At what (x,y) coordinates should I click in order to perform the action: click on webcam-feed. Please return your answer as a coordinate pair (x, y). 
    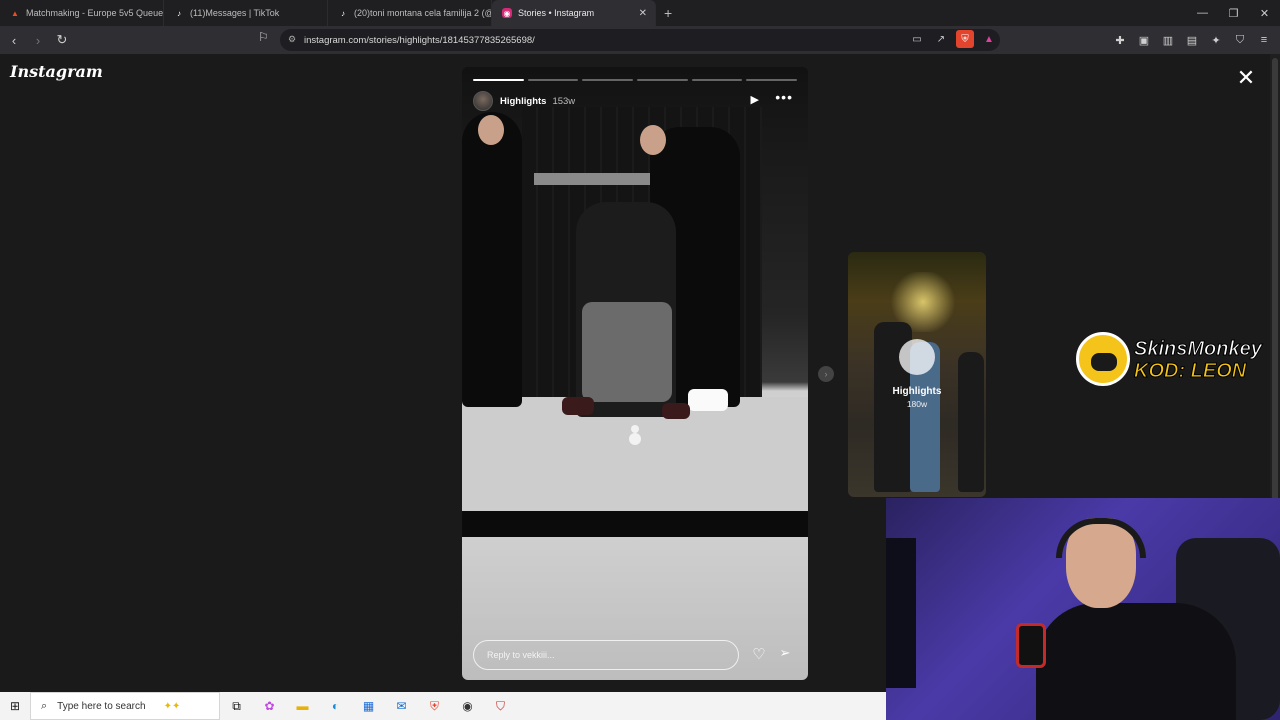
    Looking at the image, I should click on (1083, 609).